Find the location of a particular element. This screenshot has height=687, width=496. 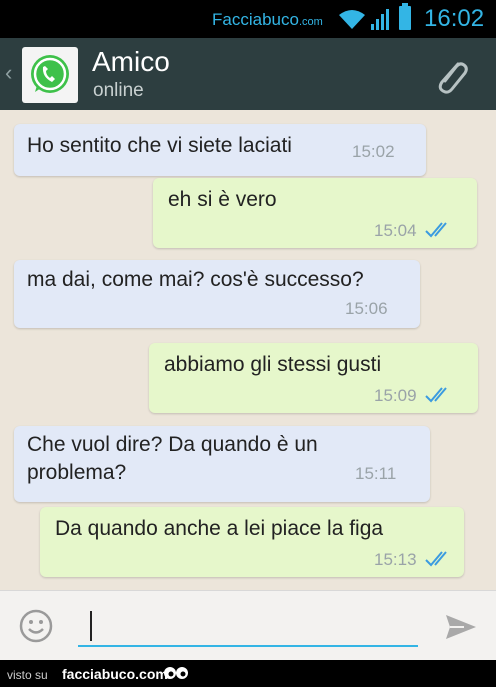

message-text: abbiamo gli stessi gusti is located at coordinates (273, 364).